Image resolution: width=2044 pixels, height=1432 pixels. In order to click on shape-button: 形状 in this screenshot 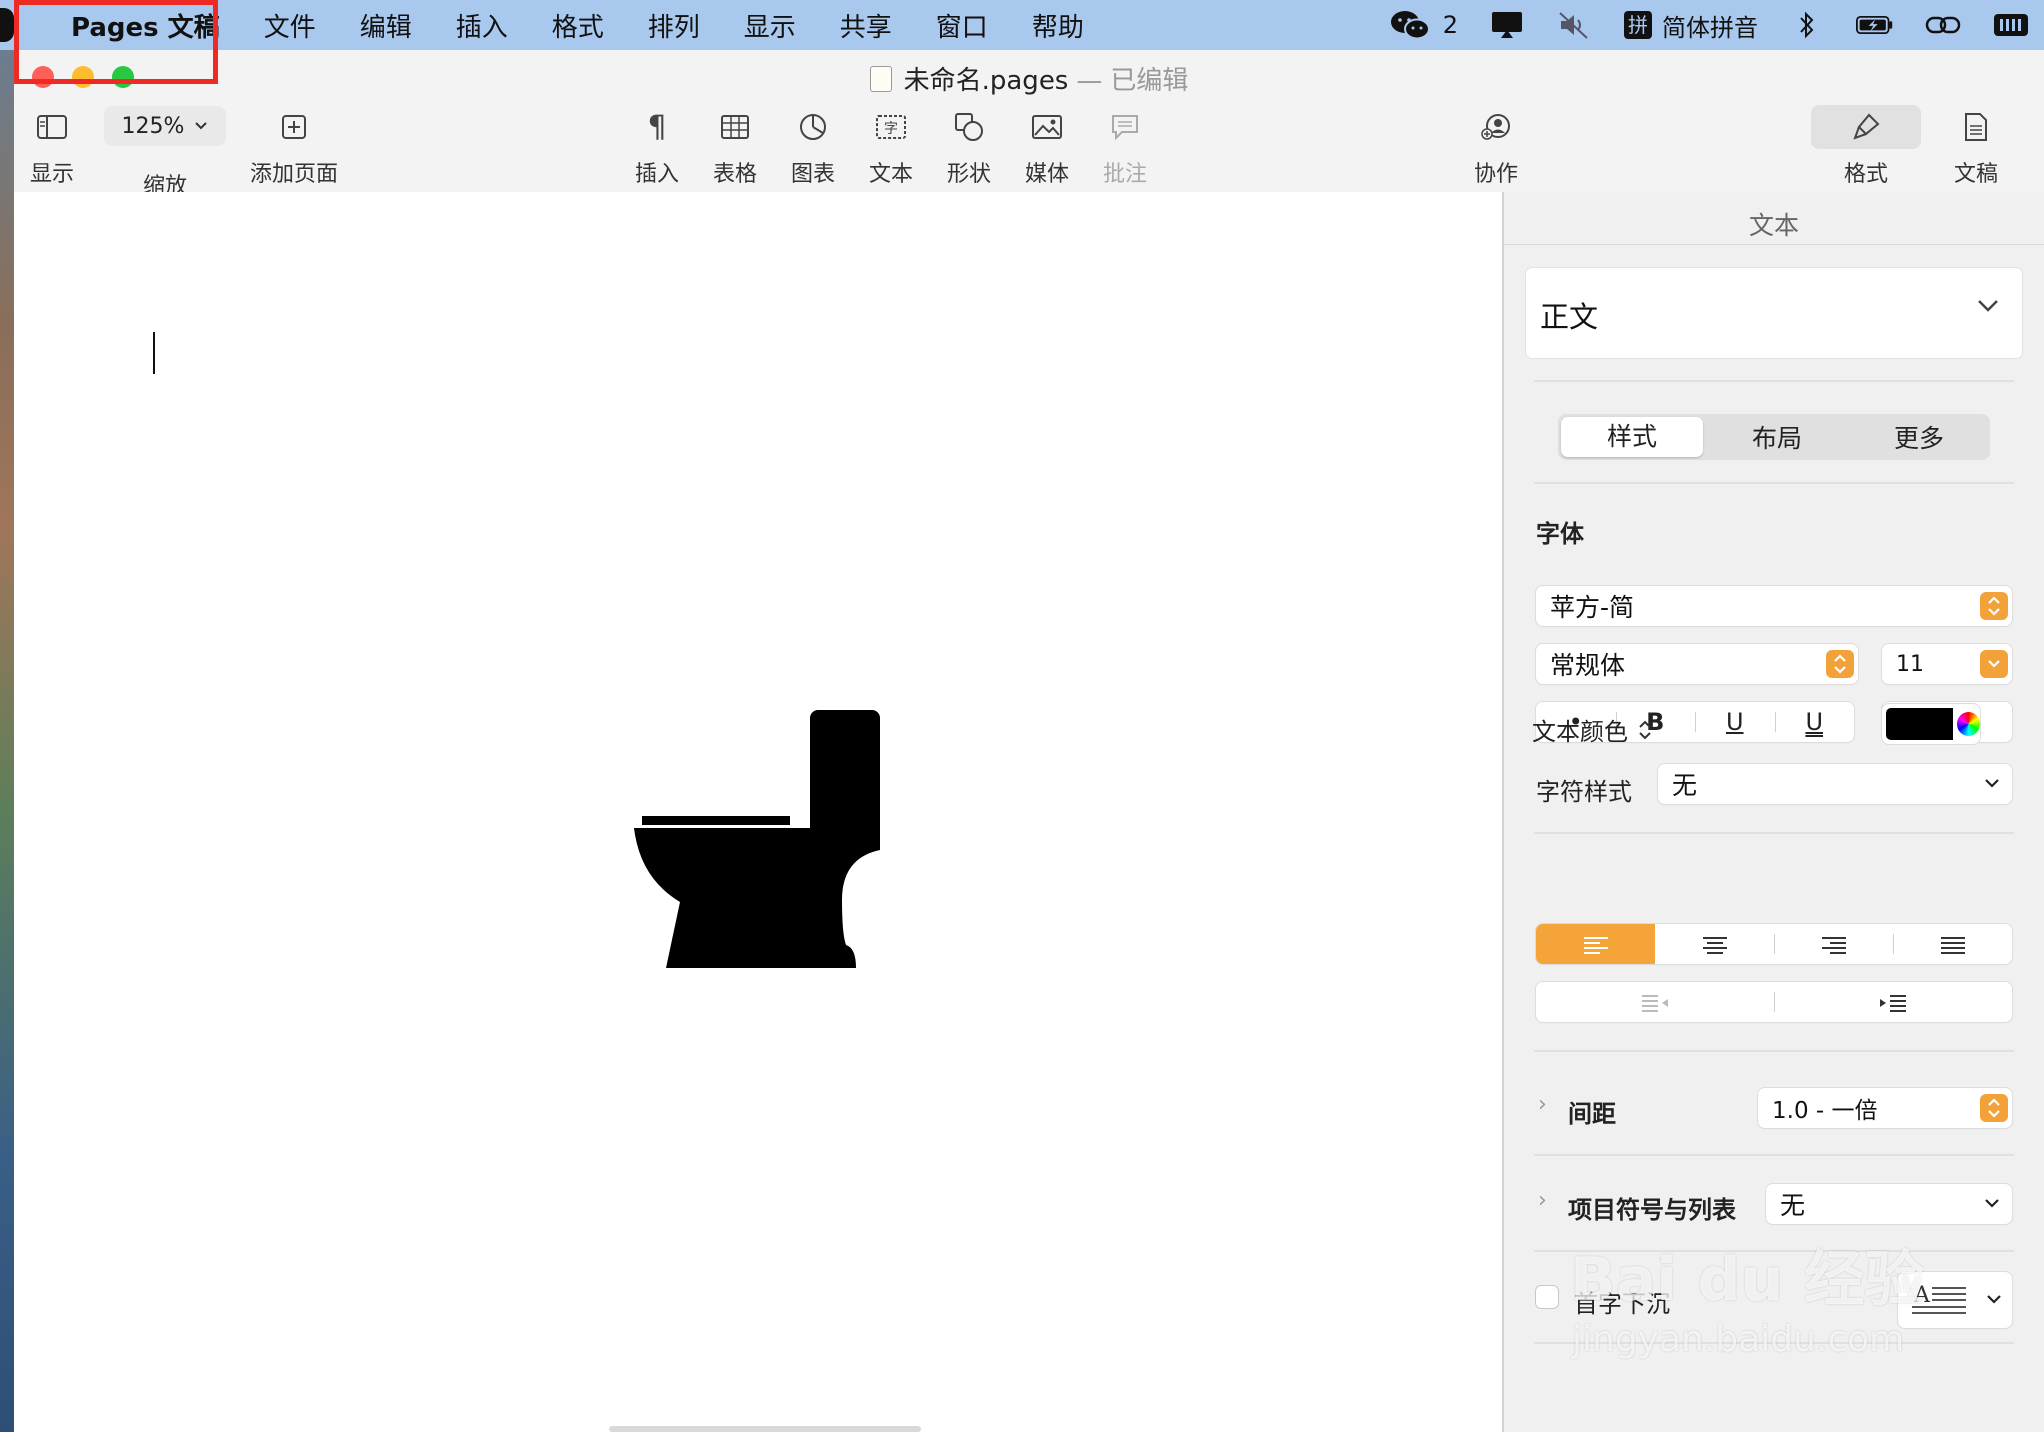, I will do `click(969, 149)`.